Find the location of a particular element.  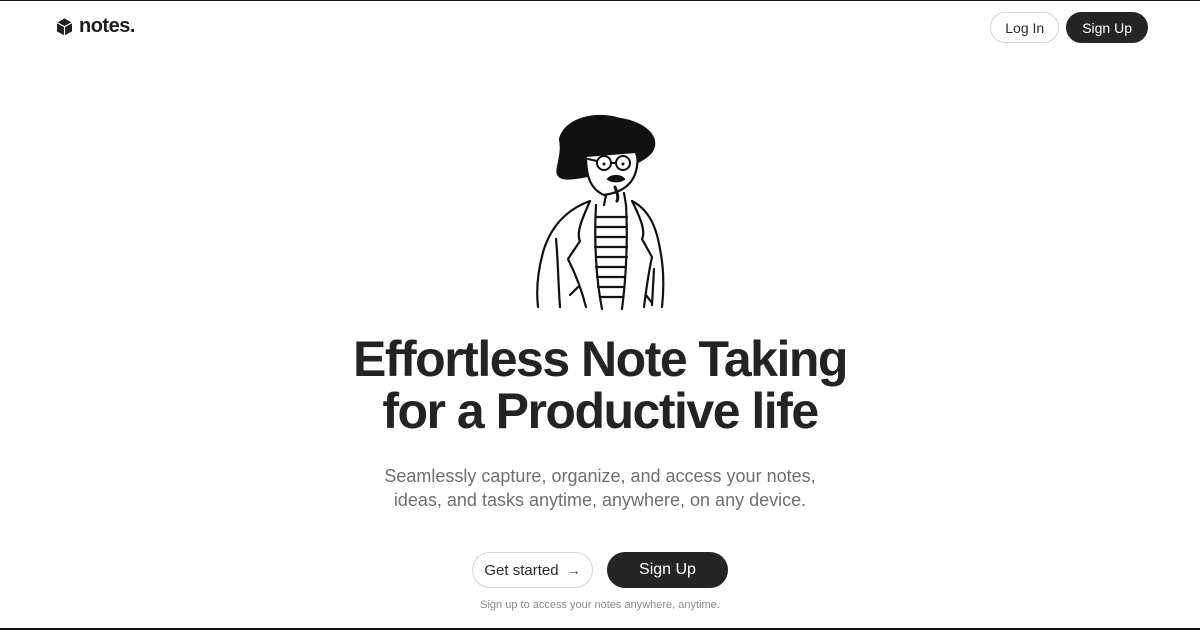

man-with-hat-illustration is located at coordinates (600, 214).